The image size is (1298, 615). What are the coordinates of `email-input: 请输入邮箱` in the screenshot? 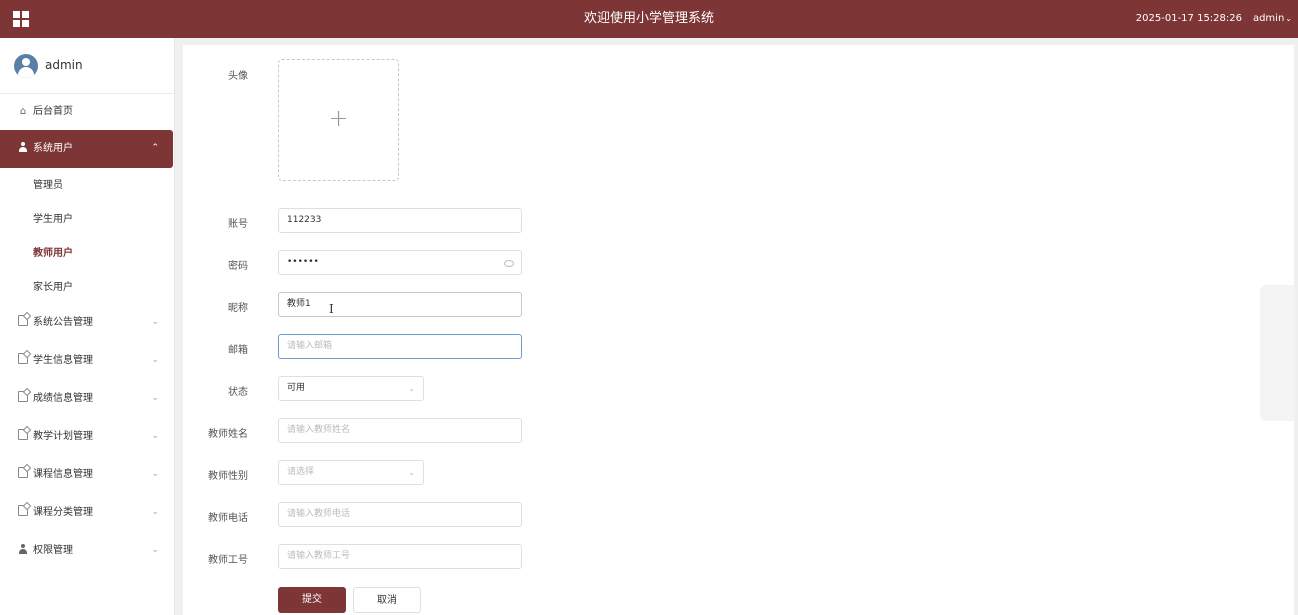 It's located at (400, 346).